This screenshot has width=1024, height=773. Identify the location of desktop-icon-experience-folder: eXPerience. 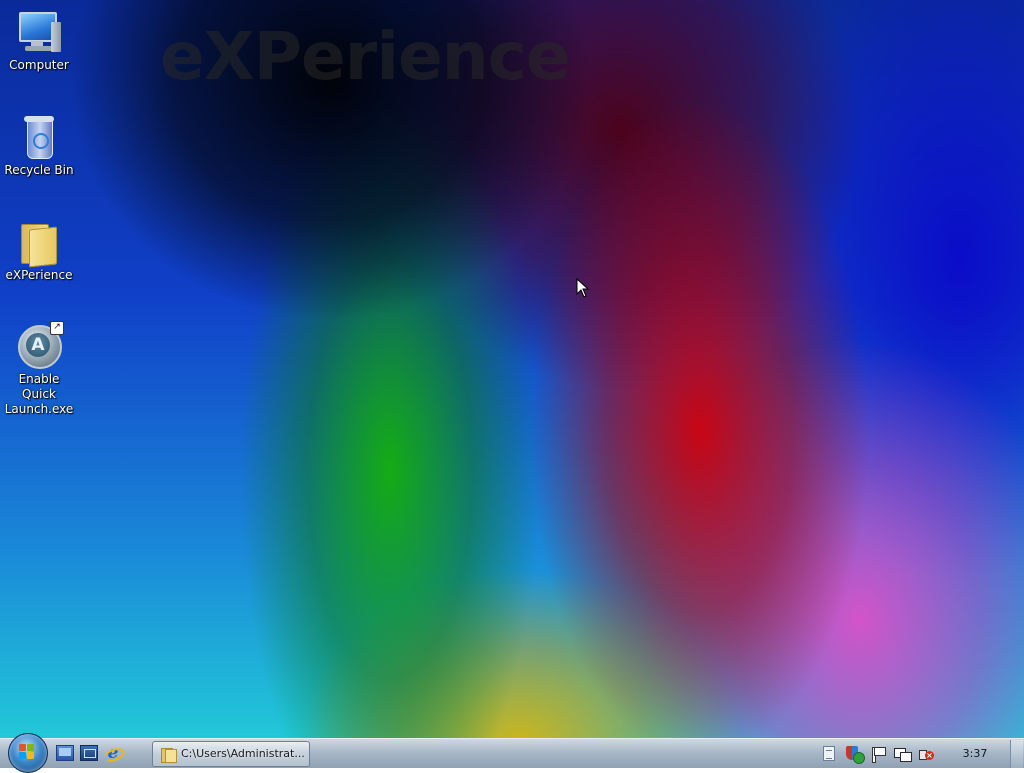
(39, 250).